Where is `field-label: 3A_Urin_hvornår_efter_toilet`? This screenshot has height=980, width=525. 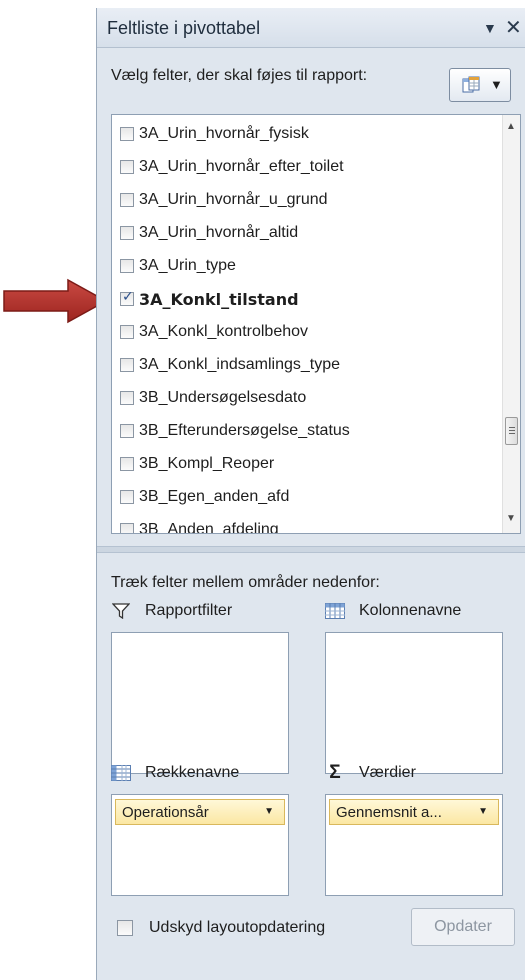 field-label: 3A_Urin_hvornår_efter_toilet is located at coordinates (241, 166).